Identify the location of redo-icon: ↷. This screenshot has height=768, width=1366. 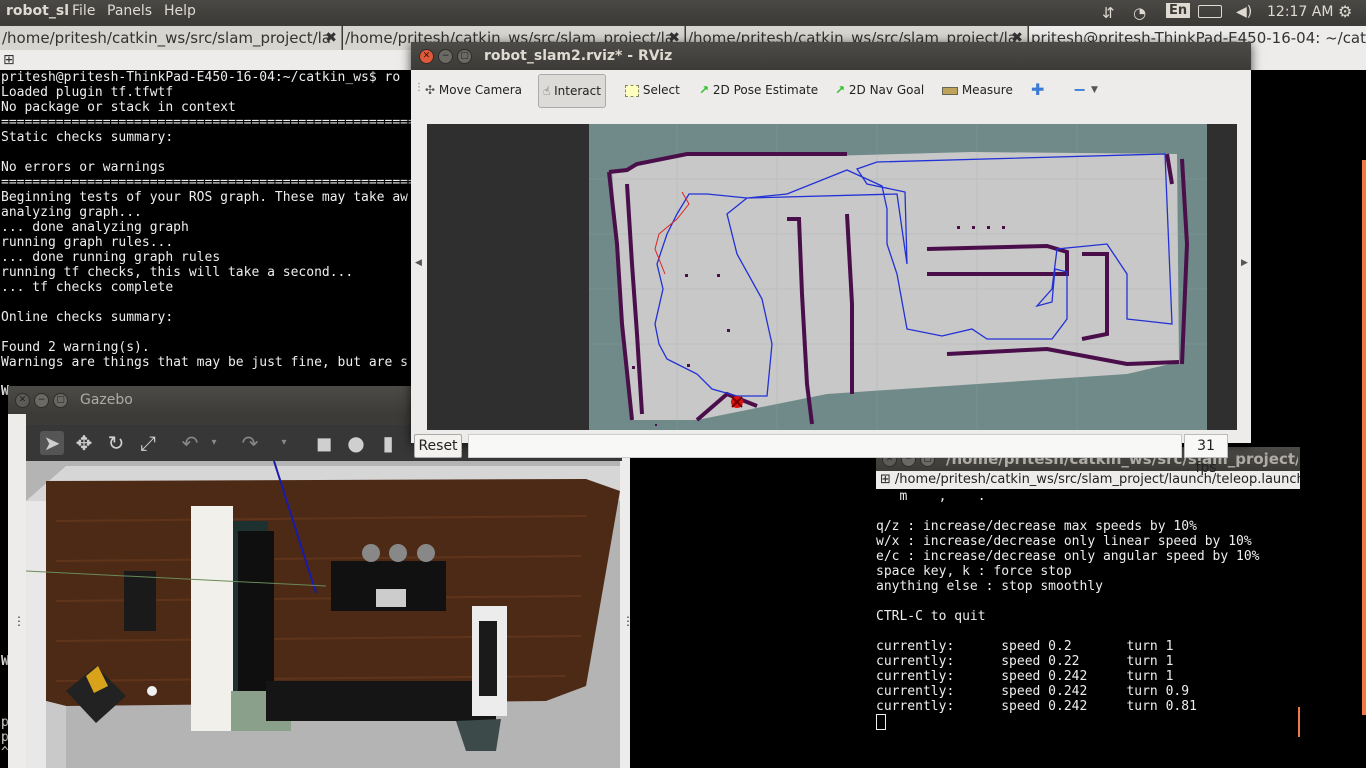
(250, 443).